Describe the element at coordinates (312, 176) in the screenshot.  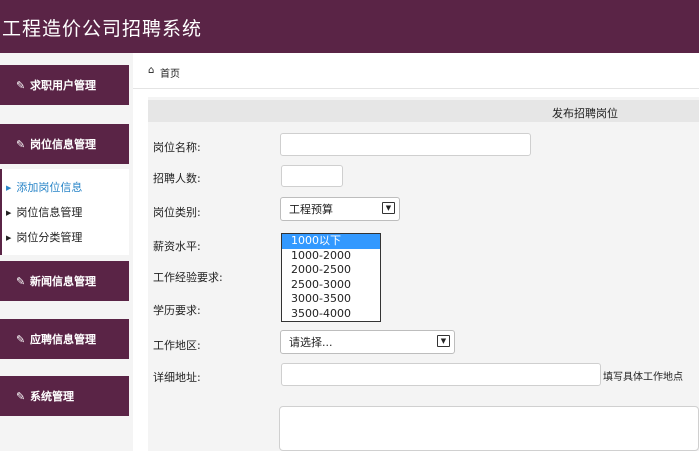
I see `headcount-input` at that location.